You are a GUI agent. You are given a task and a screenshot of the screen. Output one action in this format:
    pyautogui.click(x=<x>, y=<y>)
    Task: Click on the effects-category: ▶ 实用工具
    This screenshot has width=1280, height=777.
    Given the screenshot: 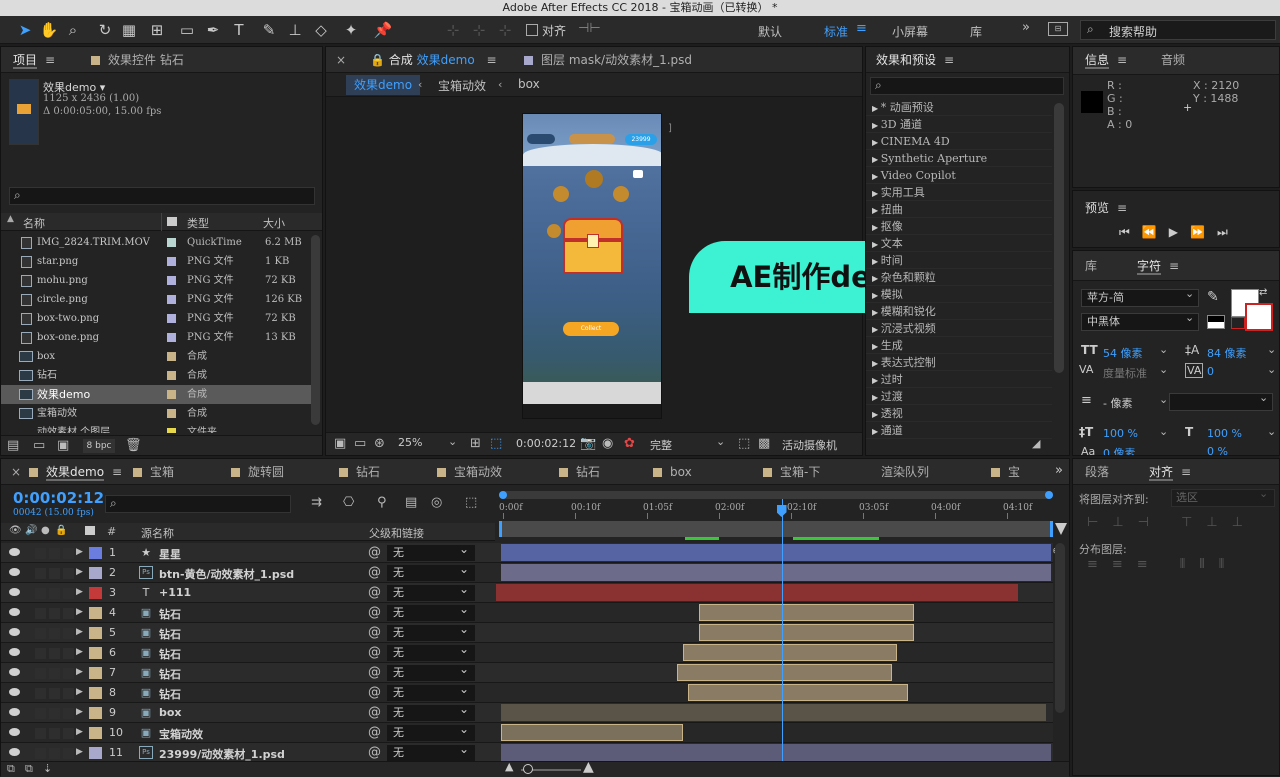 What is the action you would take?
    pyautogui.click(x=959, y=192)
    